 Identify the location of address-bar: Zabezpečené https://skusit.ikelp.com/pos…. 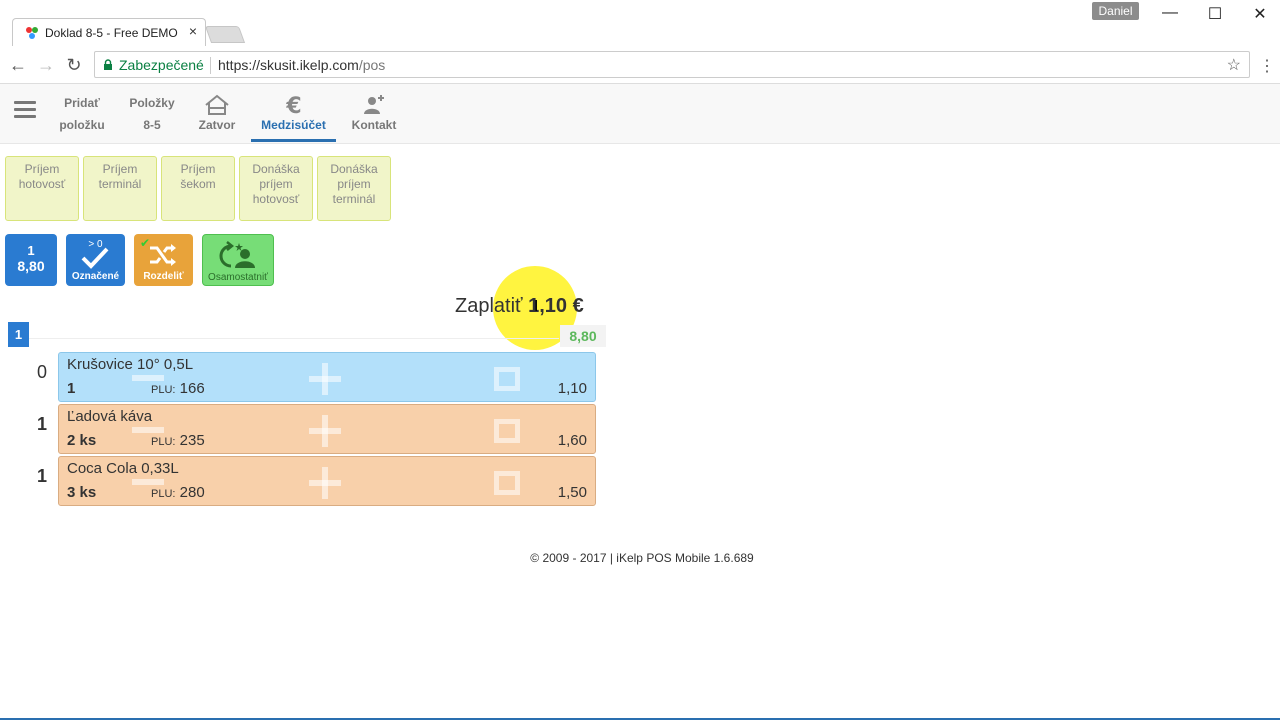
(672, 64).